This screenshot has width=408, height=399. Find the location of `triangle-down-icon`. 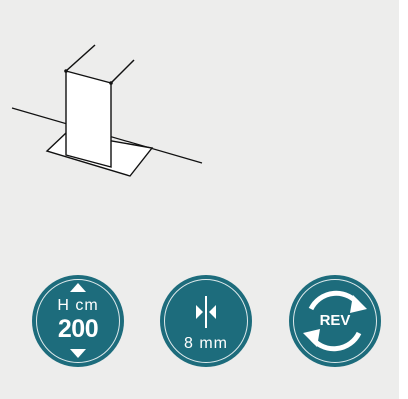

triangle-down-icon is located at coordinates (78, 353).